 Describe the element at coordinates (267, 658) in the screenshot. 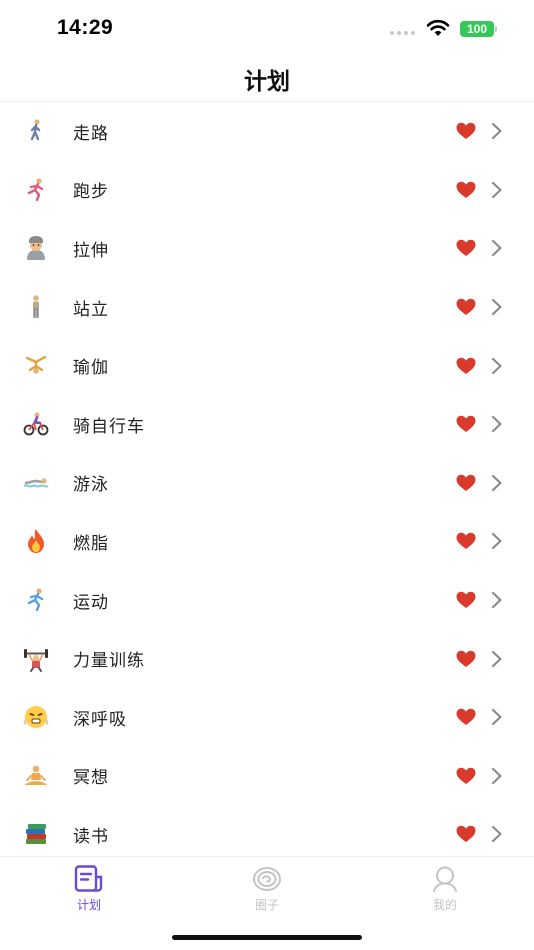

I see `plan-row-strength: 力量训练` at that location.